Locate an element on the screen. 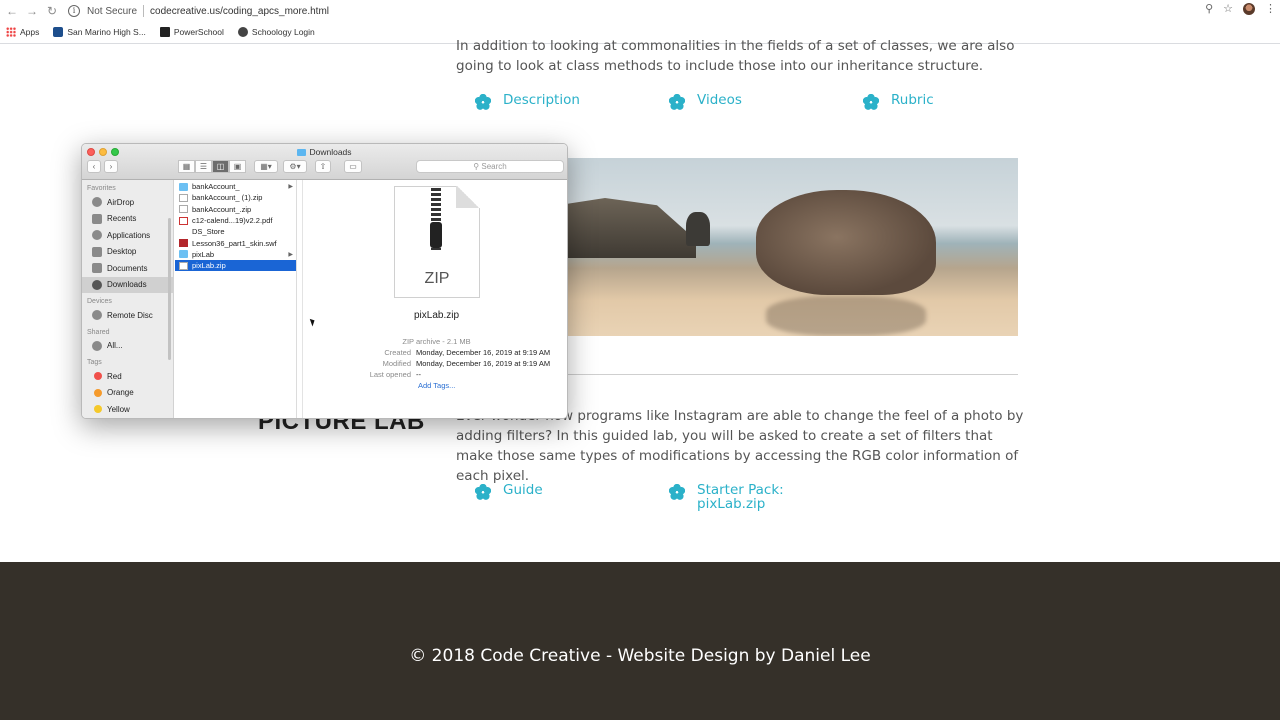 The width and height of the screenshot is (1280, 720). back-icon: ‹ is located at coordinates (94, 166).